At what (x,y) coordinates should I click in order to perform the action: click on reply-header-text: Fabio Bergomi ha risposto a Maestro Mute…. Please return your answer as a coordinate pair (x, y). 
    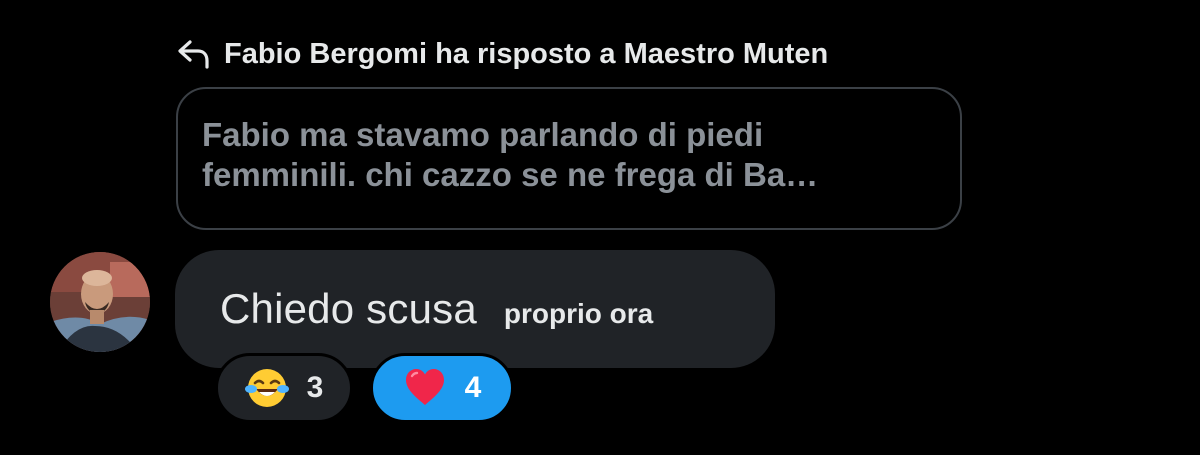
    Looking at the image, I should click on (526, 54).